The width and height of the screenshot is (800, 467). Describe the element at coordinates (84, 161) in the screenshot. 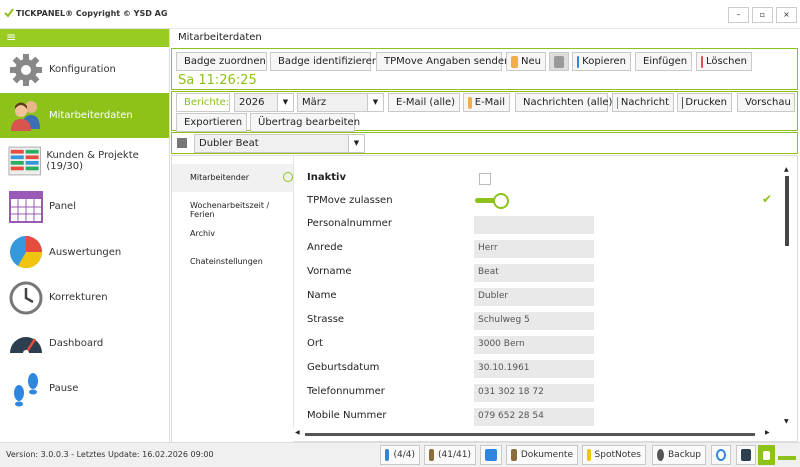

I see `sidebar-item-kunden-projekte: Kunden & Projekte (19/30)` at that location.